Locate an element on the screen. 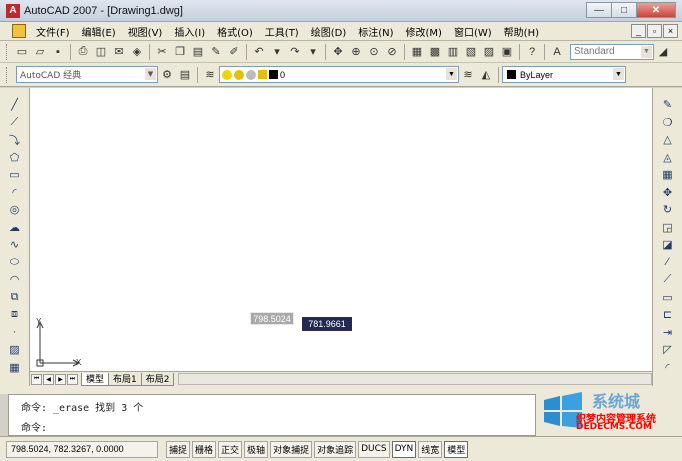 The image size is (682, 461). point-icon: · is located at coordinates (15, 333).